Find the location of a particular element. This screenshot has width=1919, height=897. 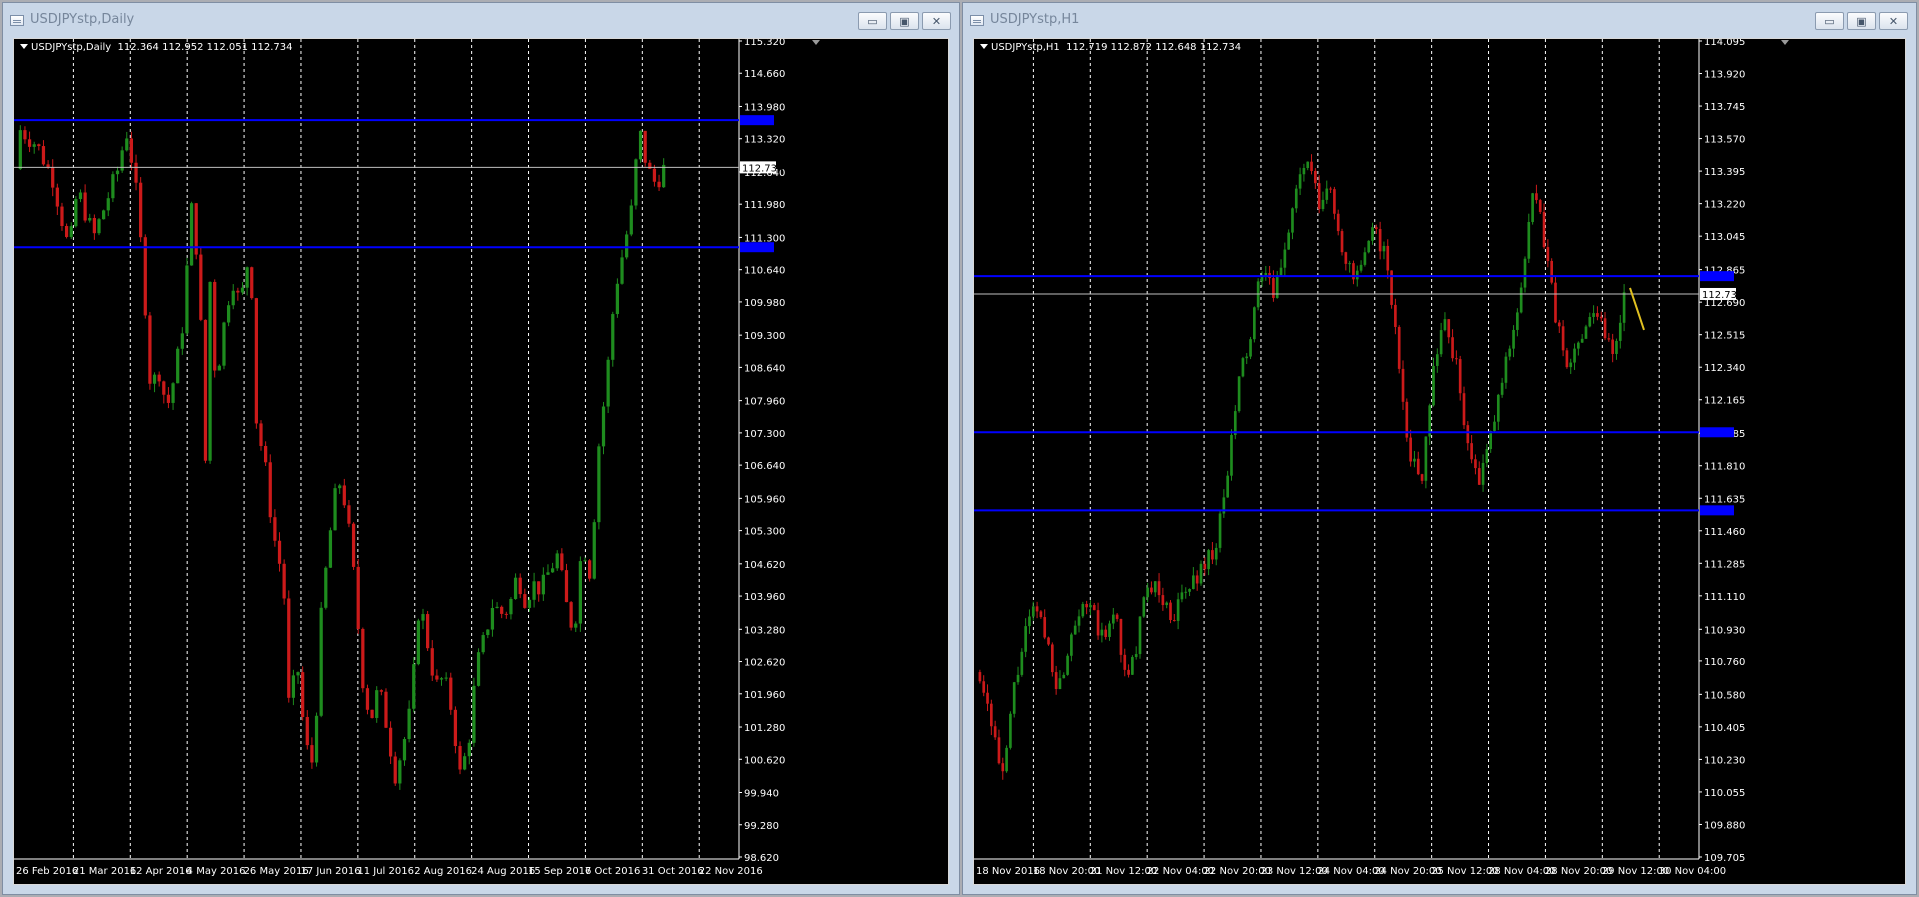

time-axis-label: 21 Mar 2016 is located at coordinates (104, 871).